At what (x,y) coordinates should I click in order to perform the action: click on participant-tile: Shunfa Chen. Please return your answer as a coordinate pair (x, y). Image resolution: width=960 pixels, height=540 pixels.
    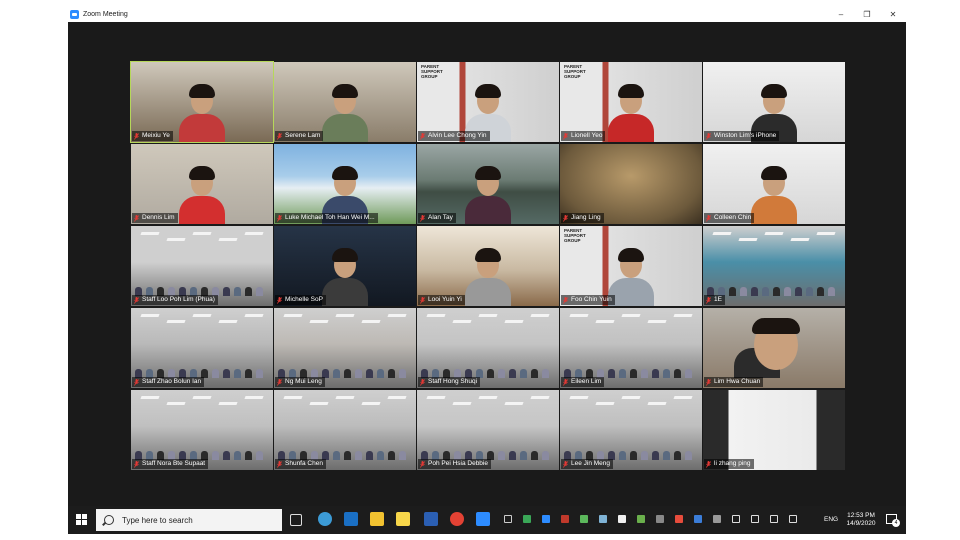
    Looking at the image, I should click on (345, 430).